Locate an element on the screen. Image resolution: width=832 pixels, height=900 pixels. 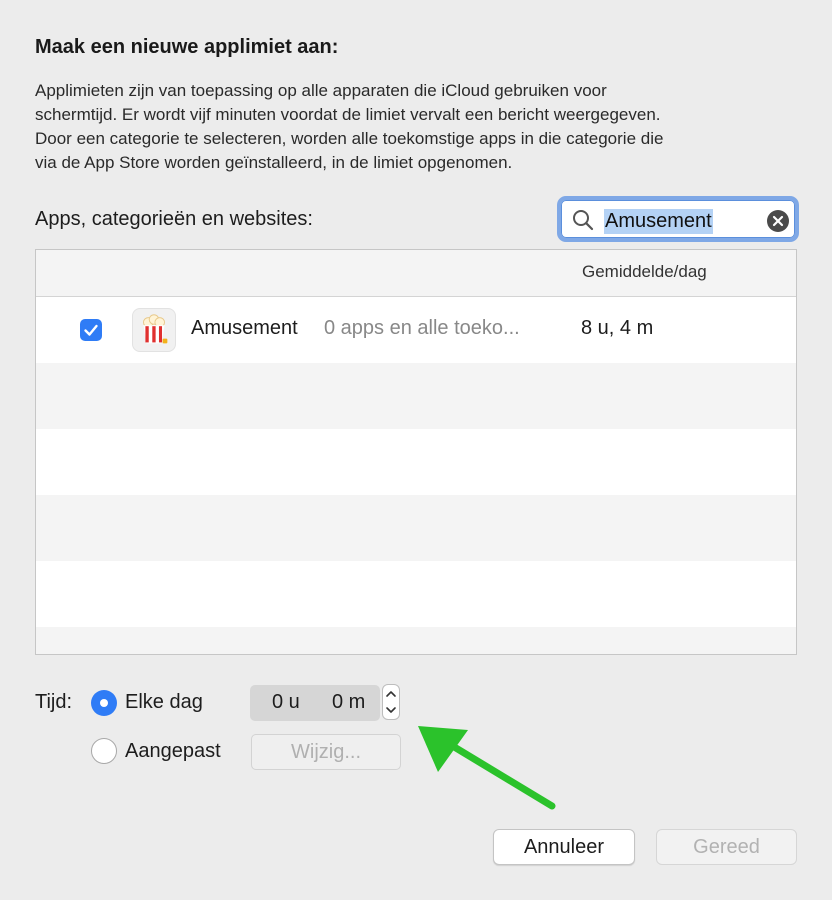
chevron-down-icon is located at coordinates (391, 710).